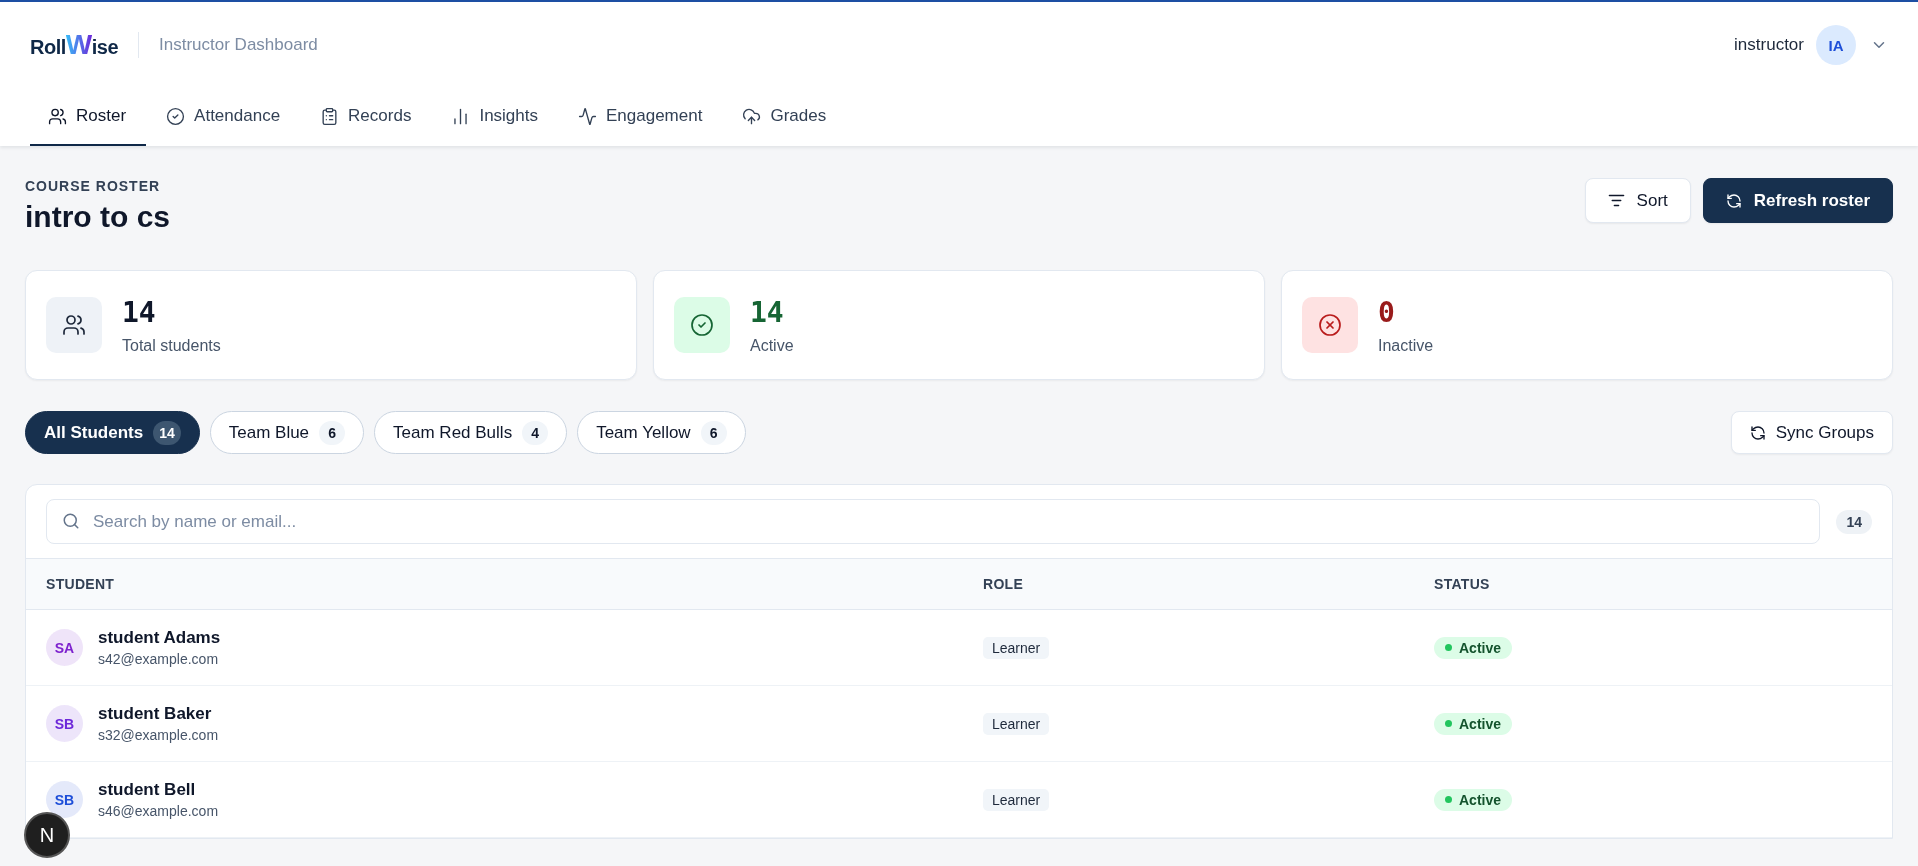  What do you see at coordinates (155, 714) in the screenshot?
I see `student-name: student Baker` at bounding box center [155, 714].